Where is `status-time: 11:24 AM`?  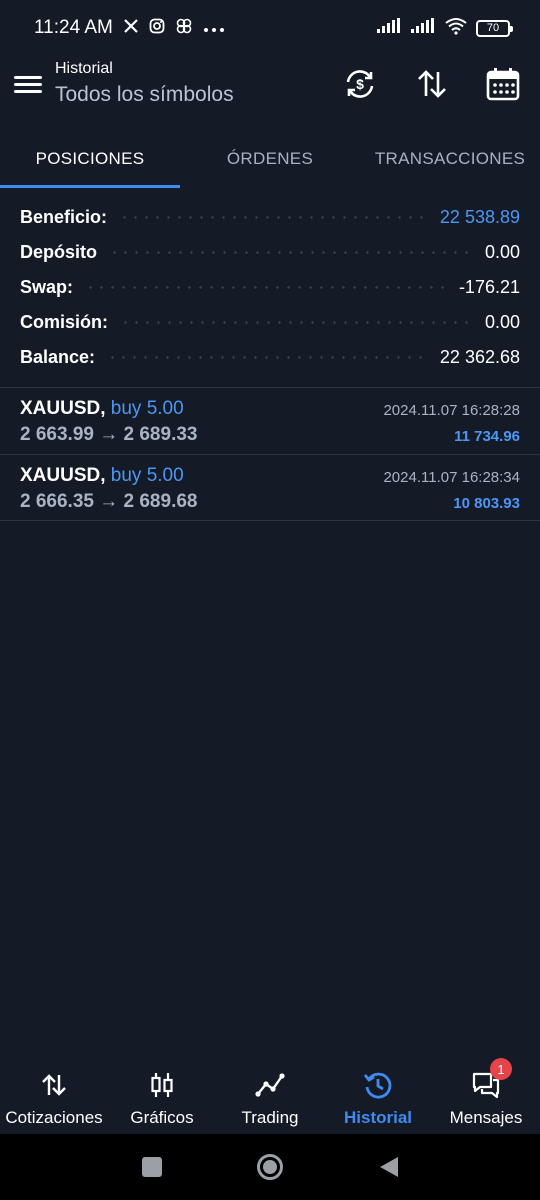 status-time: 11:24 AM is located at coordinates (73, 27).